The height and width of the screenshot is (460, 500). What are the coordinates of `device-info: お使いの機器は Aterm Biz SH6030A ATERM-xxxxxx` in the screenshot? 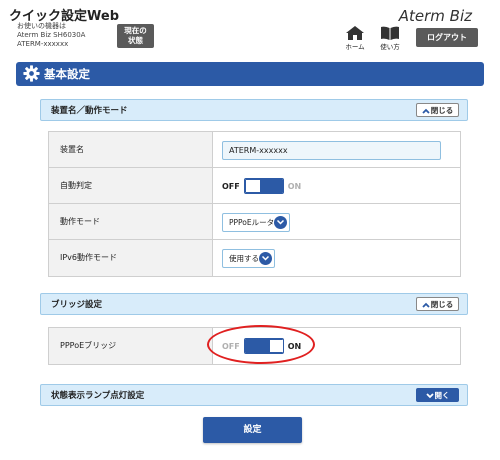 It's located at (51, 35).